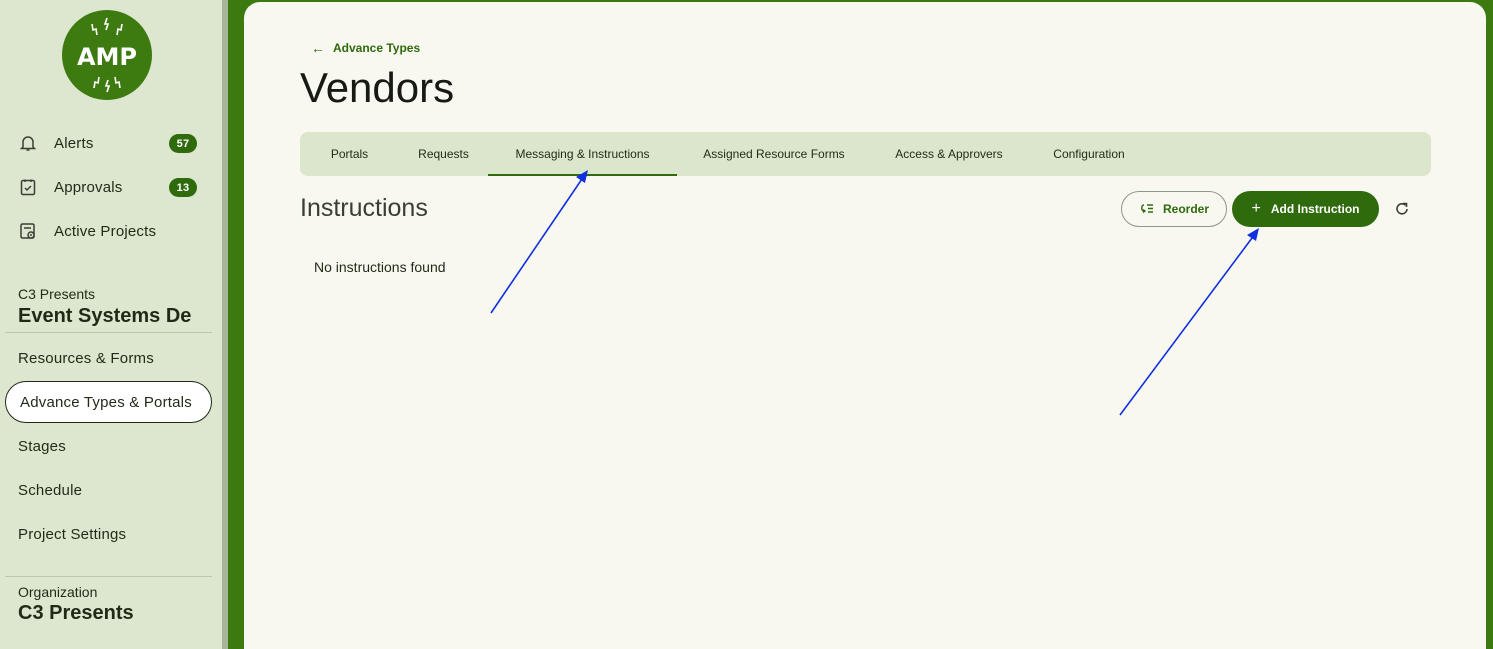 Image resolution: width=1493 pixels, height=649 pixels. I want to click on project-name: Event Systems De, so click(115, 316).